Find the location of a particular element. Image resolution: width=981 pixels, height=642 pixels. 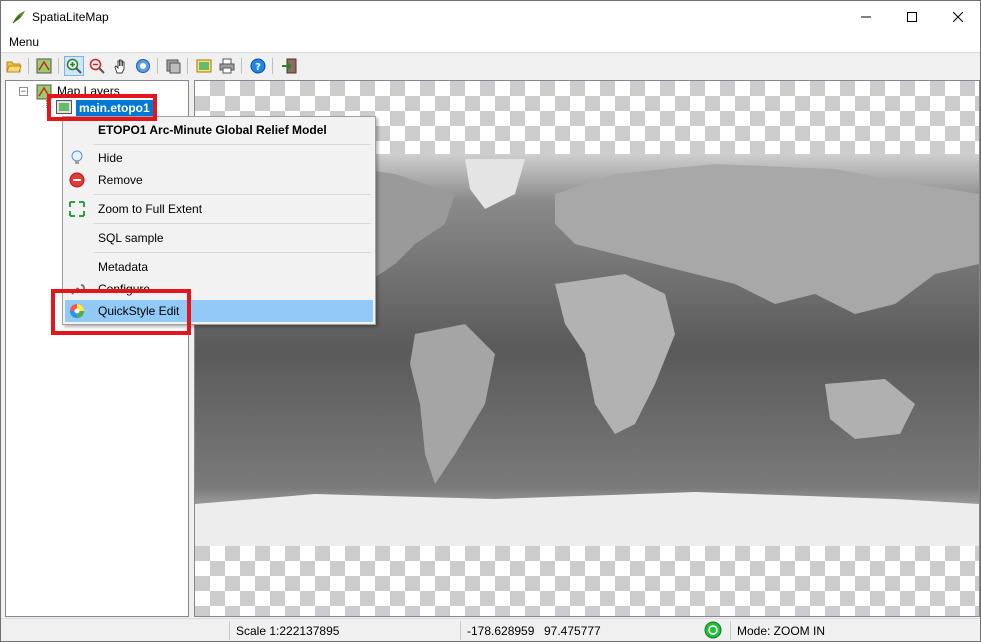

identify-button is located at coordinates (143, 66).